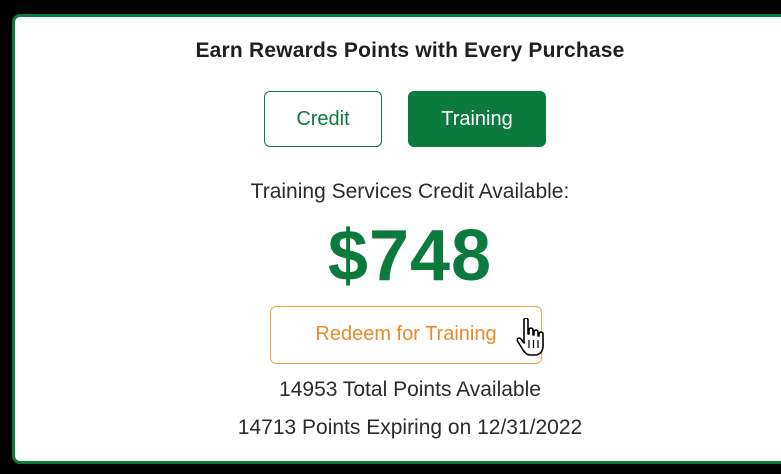  Describe the element at coordinates (410, 50) in the screenshot. I see `rewards-title: Earn Rewards Points with Every Purchase` at that location.